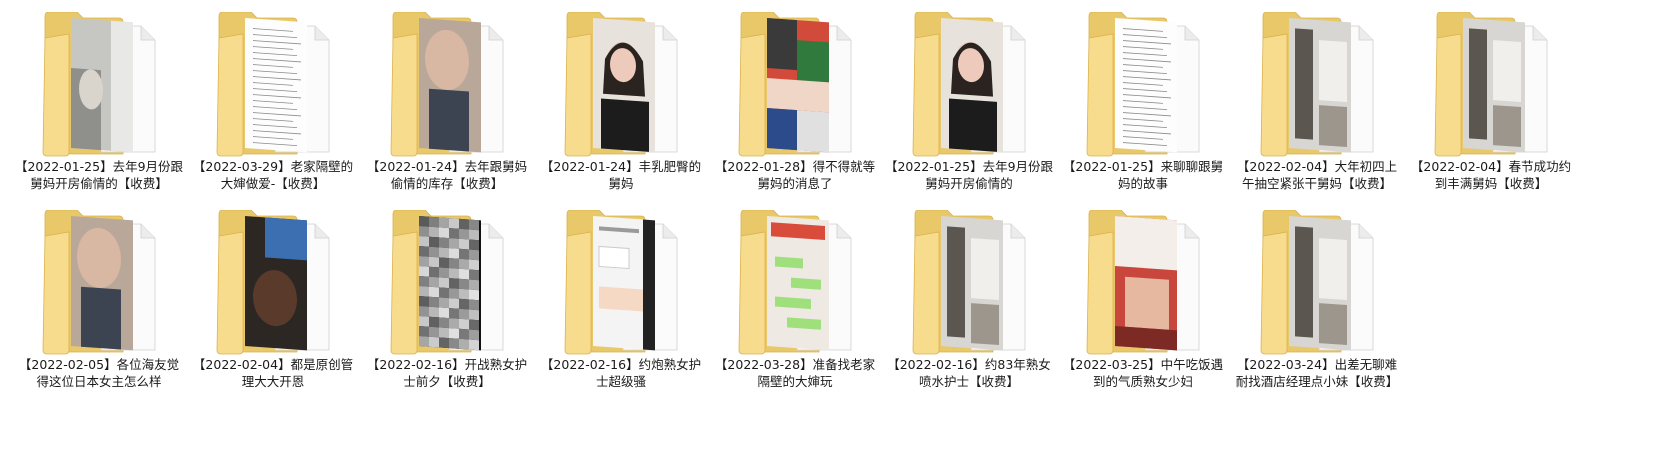 This screenshot has width=1654, height=449. Describe the element at coordinates (1143, 175) in the screenshot. I see `folder-label: 【2022-01-25】来聊聊跟舅妈的故事` at that location.